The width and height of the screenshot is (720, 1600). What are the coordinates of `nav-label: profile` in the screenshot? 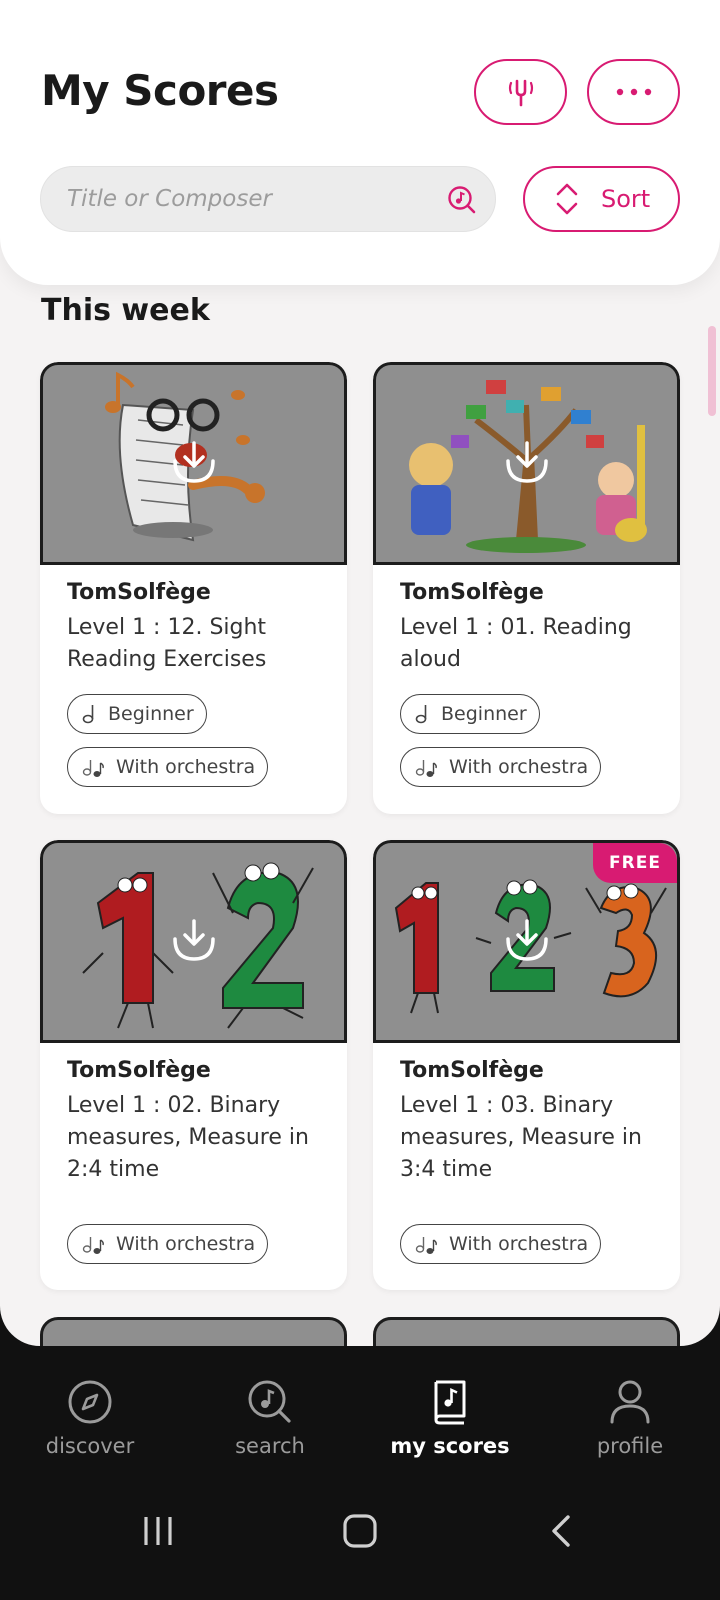 It's located at (630, 1446).